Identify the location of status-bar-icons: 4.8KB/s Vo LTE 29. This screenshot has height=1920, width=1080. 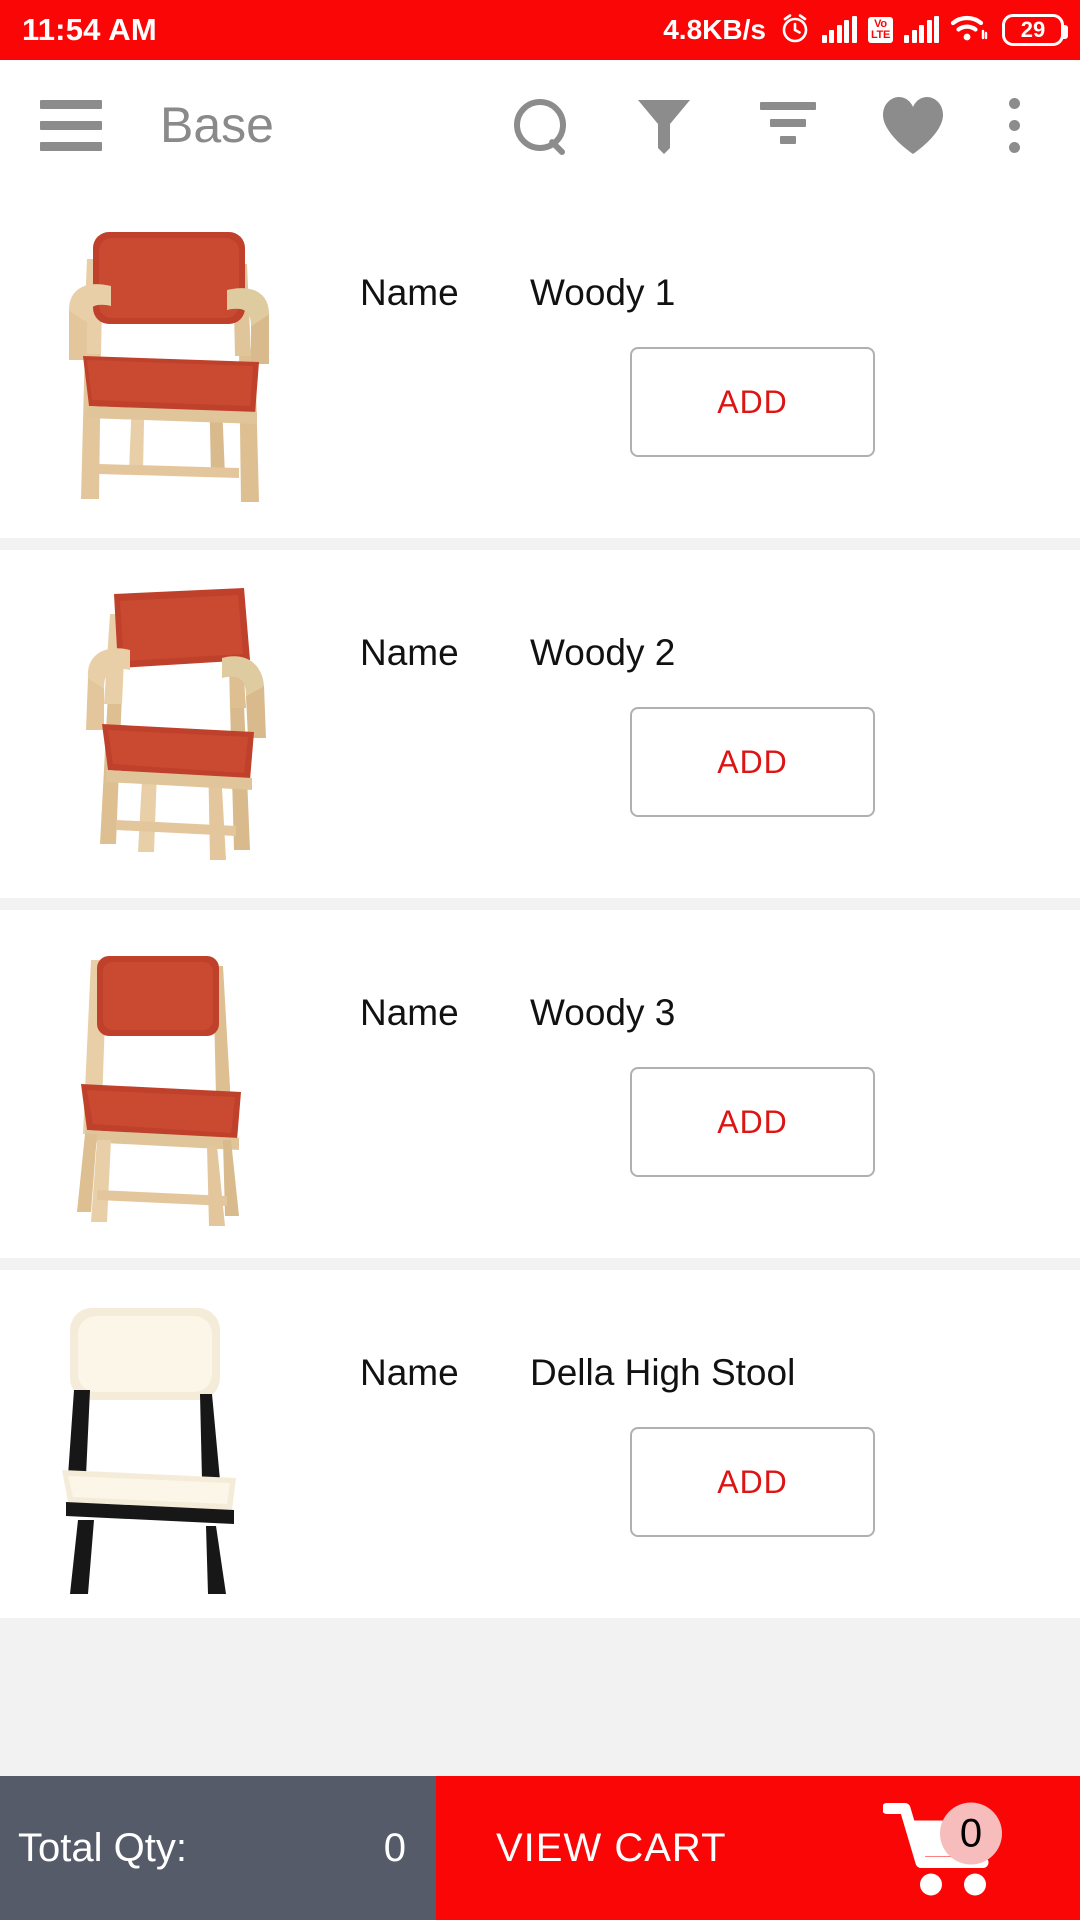
(865, 30).